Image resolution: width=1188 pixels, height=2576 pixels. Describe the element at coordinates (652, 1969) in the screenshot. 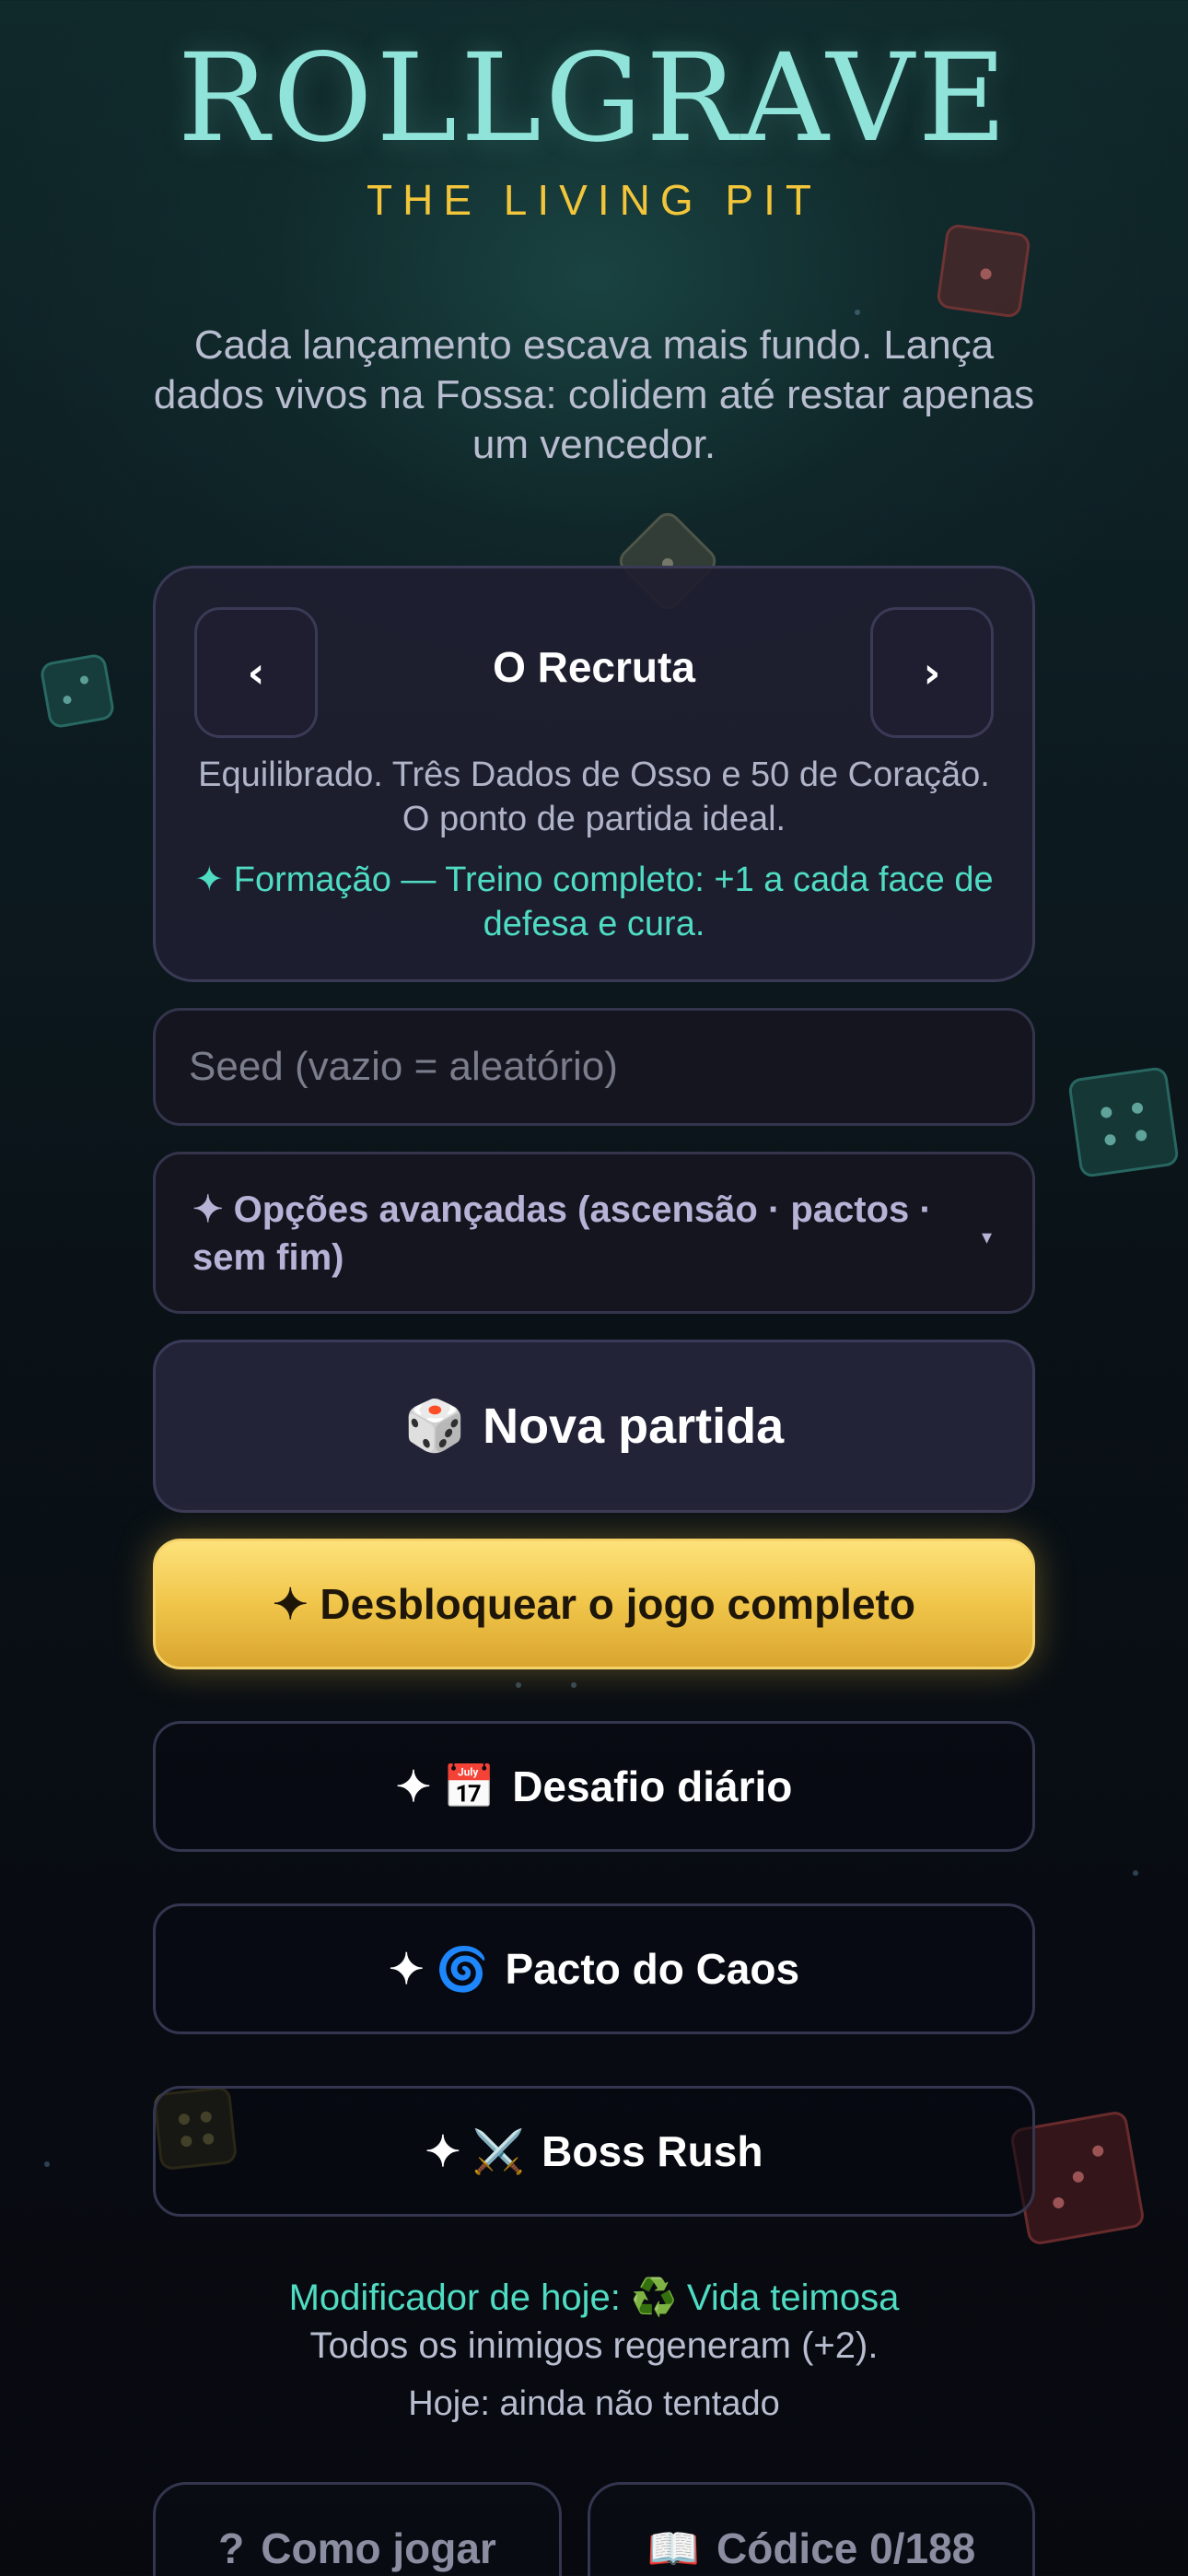

I see `chaos-pact-label: Pacto do Caos` at that location.